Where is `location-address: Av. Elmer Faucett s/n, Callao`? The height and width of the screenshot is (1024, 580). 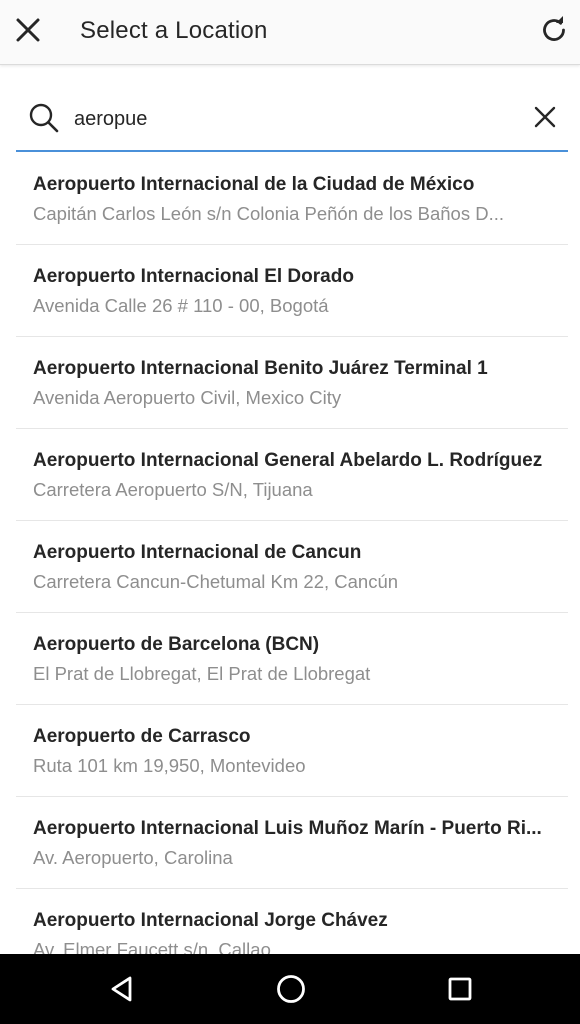
location-address: Av. Elmer Faucett s/n, Callao is located at coordinates (152, 946).